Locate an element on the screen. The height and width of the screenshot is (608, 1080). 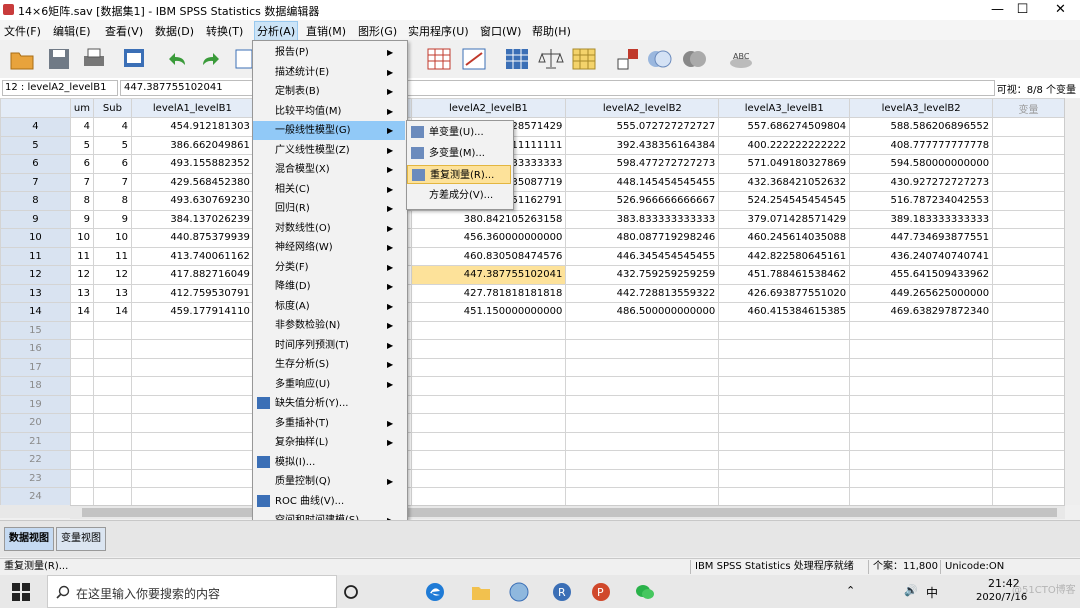
data-cell: 557.686274509804 is located at coordinates (784, 127).